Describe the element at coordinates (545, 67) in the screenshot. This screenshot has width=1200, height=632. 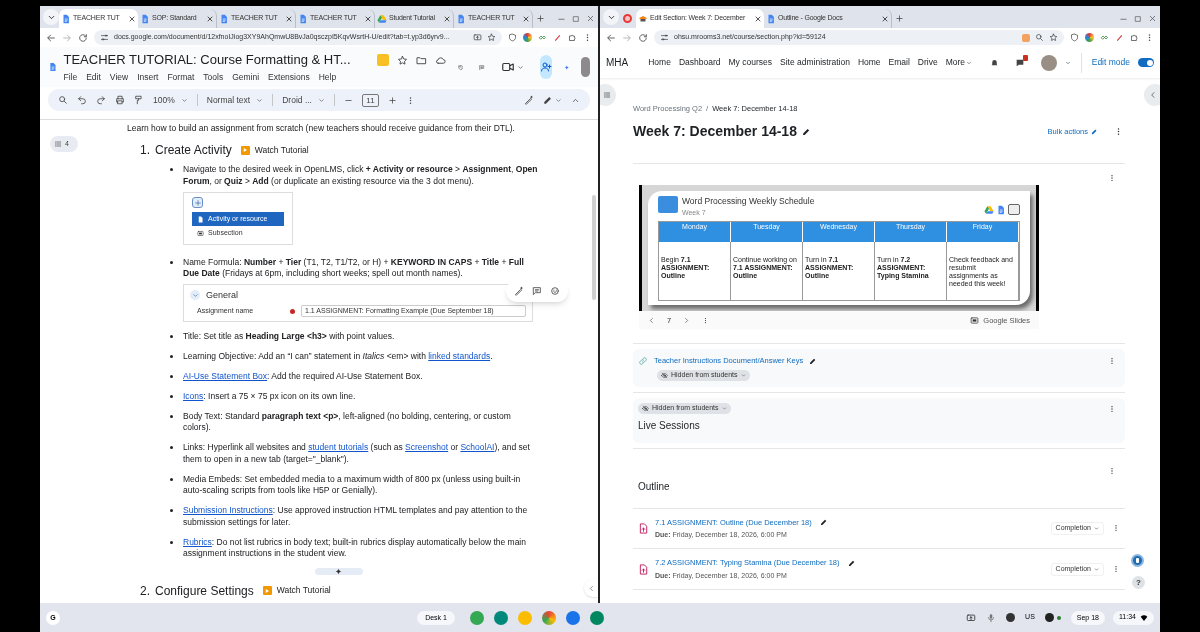
I see `share-button` at that location.